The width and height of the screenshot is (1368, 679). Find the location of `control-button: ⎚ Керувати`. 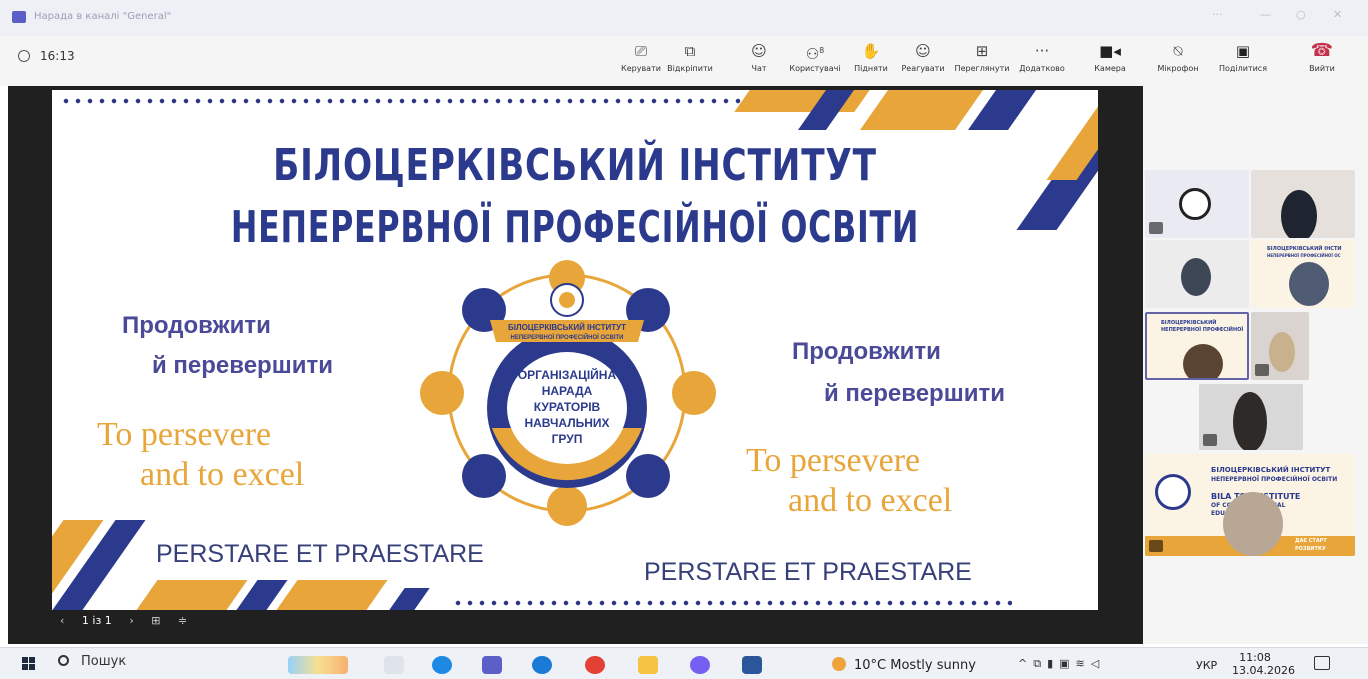

control-button: ⎚ Керувати is located at coordinates (641, 57).